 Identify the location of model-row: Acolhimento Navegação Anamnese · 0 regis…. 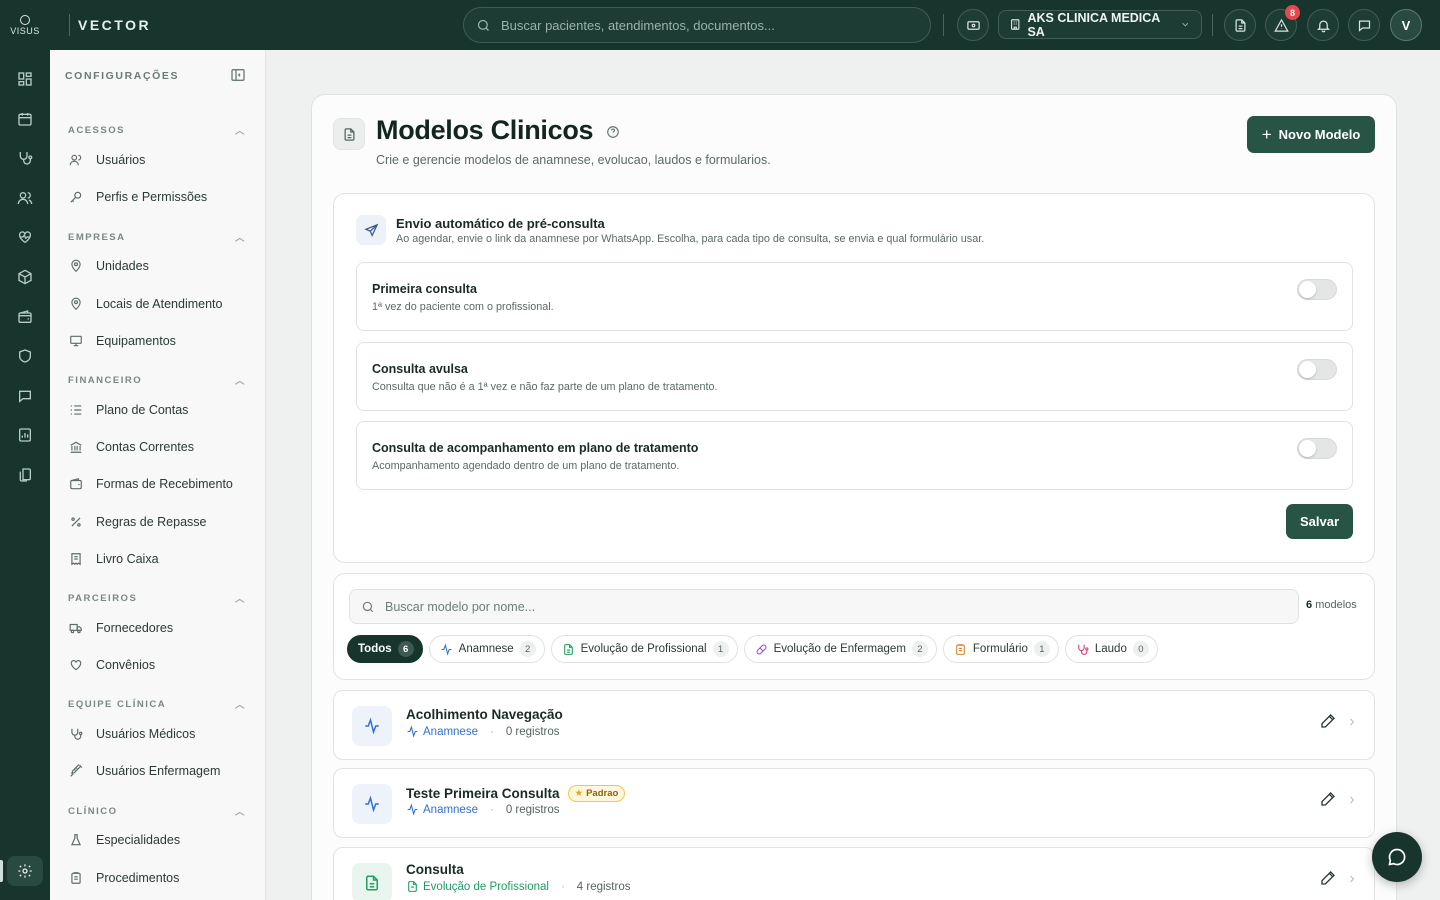
(854, 725).